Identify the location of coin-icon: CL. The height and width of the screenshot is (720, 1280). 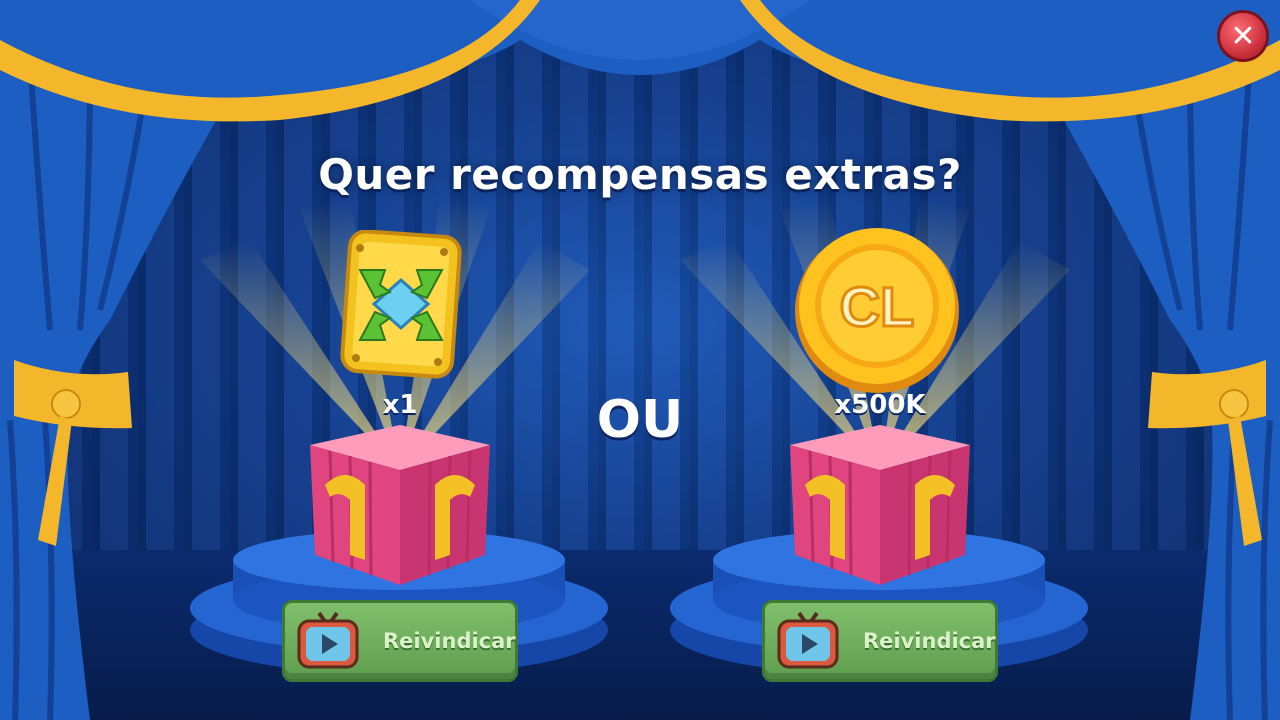
(877, 310).